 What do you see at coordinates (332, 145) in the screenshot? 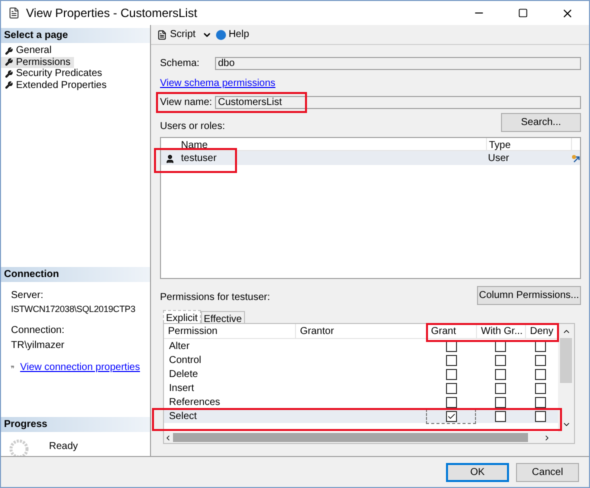
I see `column-header: Name` at bounding box center [332, 145].